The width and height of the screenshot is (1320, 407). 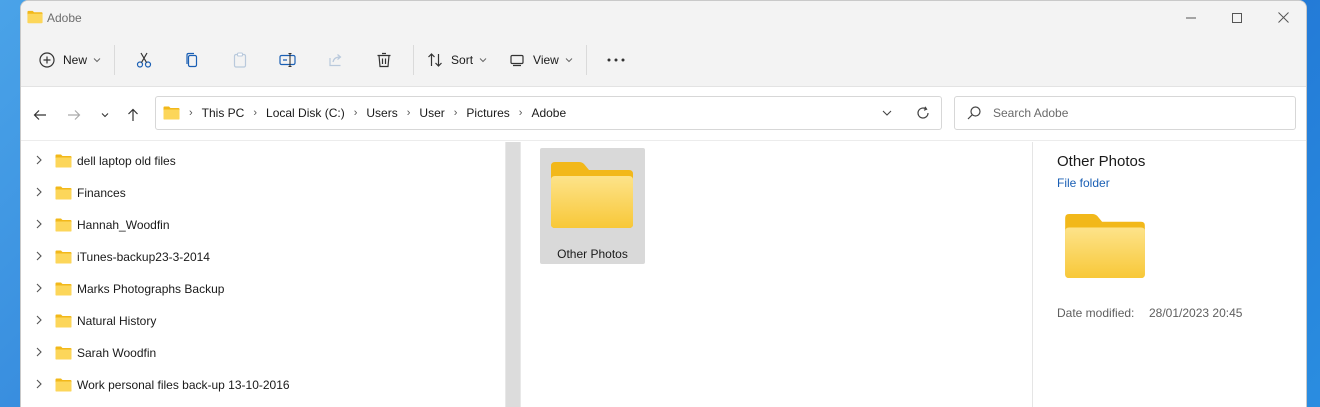 I want to click on cut-button, so click(x=144, y=60).